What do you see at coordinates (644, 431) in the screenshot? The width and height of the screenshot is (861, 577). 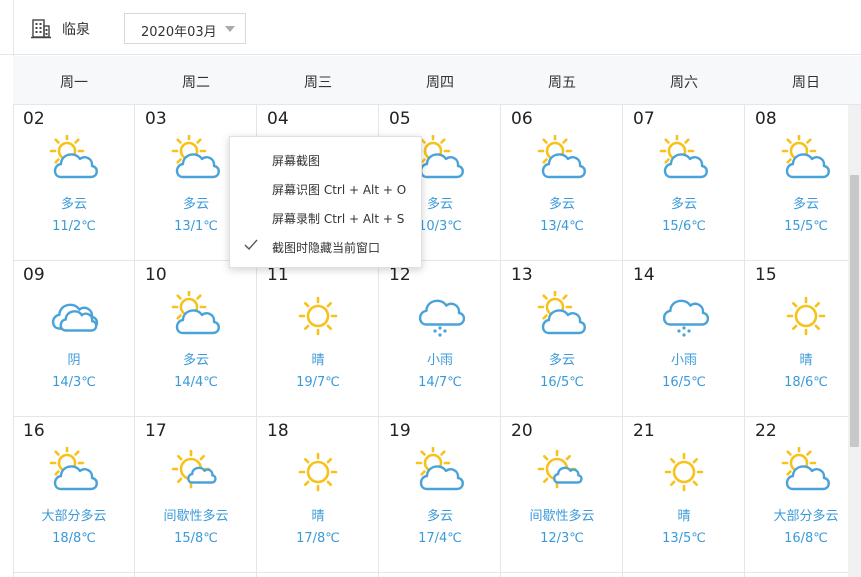 I see `day-date: 21` at bounding box center [644, 431].